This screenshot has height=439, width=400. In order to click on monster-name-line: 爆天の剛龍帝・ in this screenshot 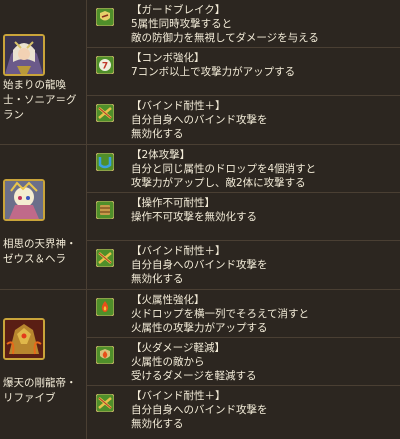, I will do `click(40, 383)`.